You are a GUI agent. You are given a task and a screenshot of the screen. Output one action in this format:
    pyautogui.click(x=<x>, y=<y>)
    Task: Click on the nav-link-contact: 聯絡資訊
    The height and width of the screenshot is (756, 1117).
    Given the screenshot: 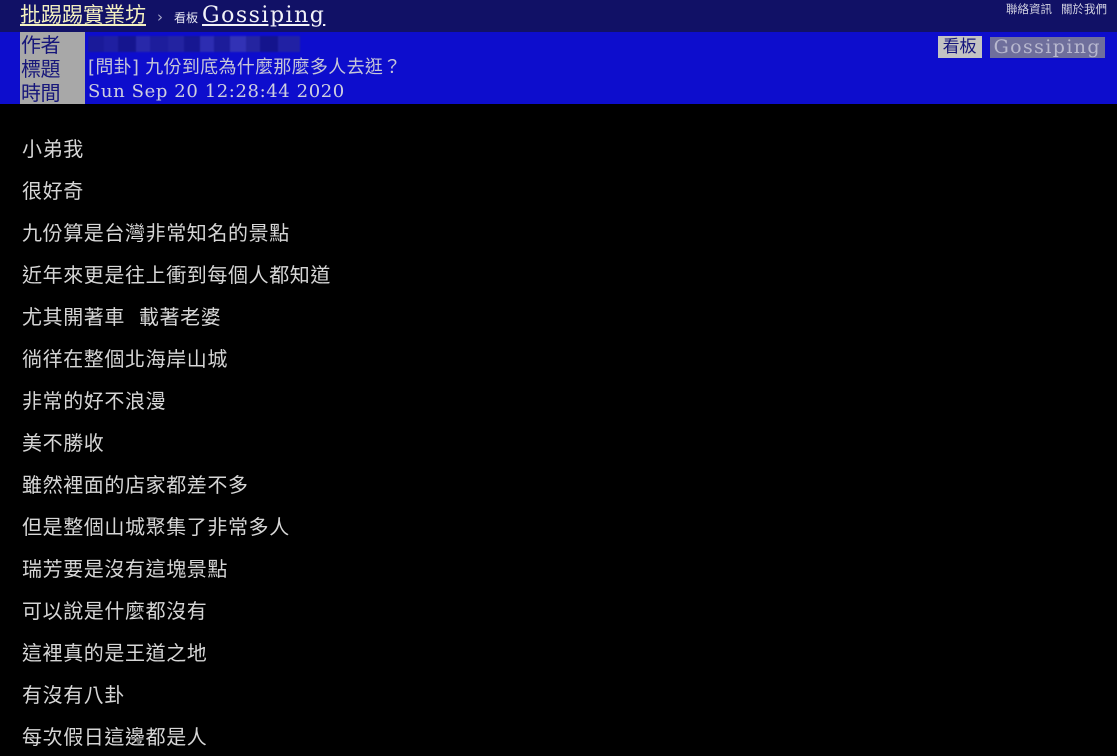 What is the action you would take?
    pyautogui.click(x=1029, y=9)
    